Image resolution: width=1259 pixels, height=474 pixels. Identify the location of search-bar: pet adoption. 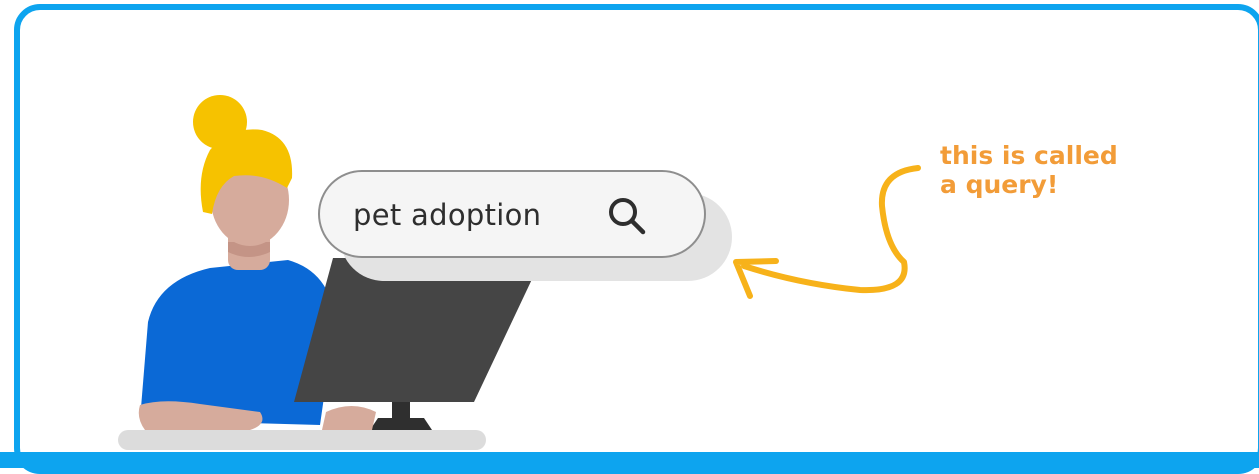
(512, 214).